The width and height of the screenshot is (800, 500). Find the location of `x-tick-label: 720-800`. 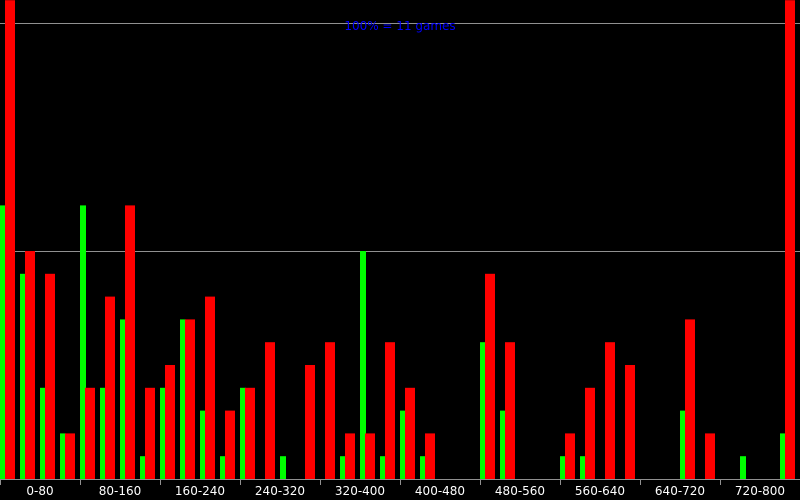

x-tick-label: 720-800 is located at coordinates (760, 491).